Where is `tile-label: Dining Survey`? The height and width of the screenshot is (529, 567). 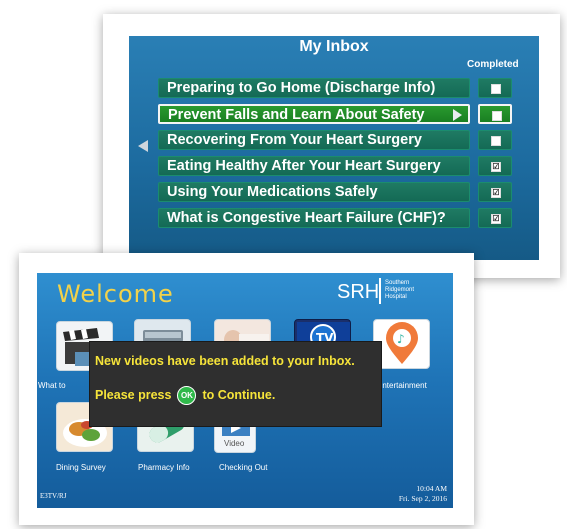
tile-label: Dining Survey is located at coordinates (81, 467).